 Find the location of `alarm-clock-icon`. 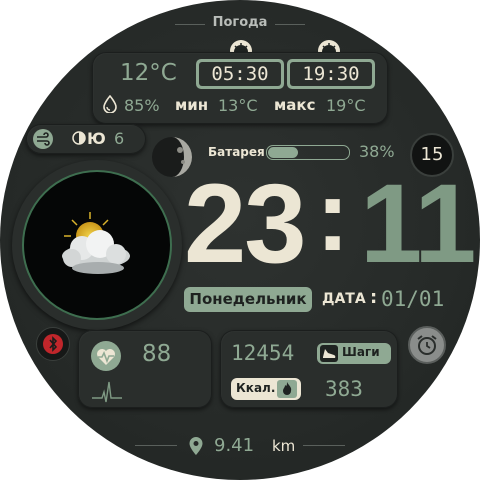

alarm-clock-icon is located at coordinates (427, 345).